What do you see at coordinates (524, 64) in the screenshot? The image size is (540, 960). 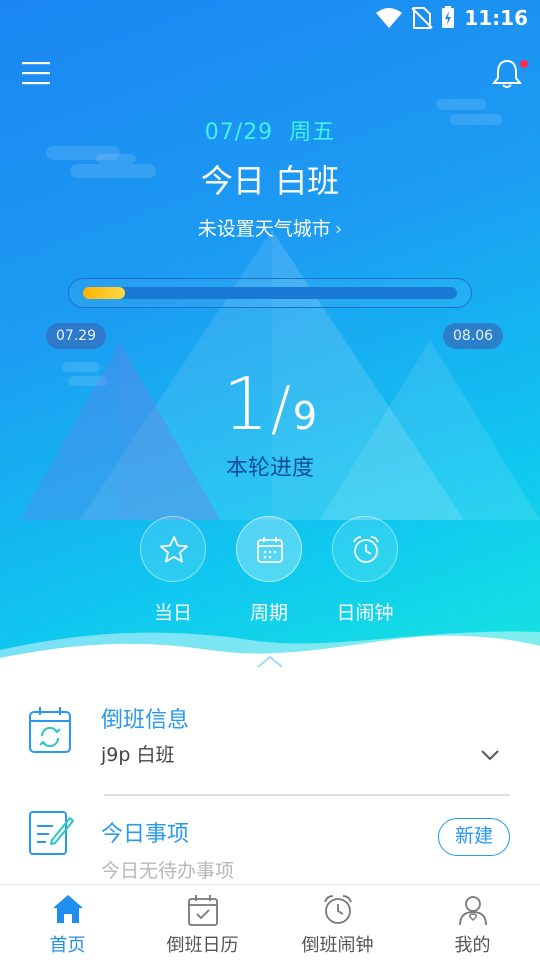 I see `notification-dot` at bounding box center [524, 64].